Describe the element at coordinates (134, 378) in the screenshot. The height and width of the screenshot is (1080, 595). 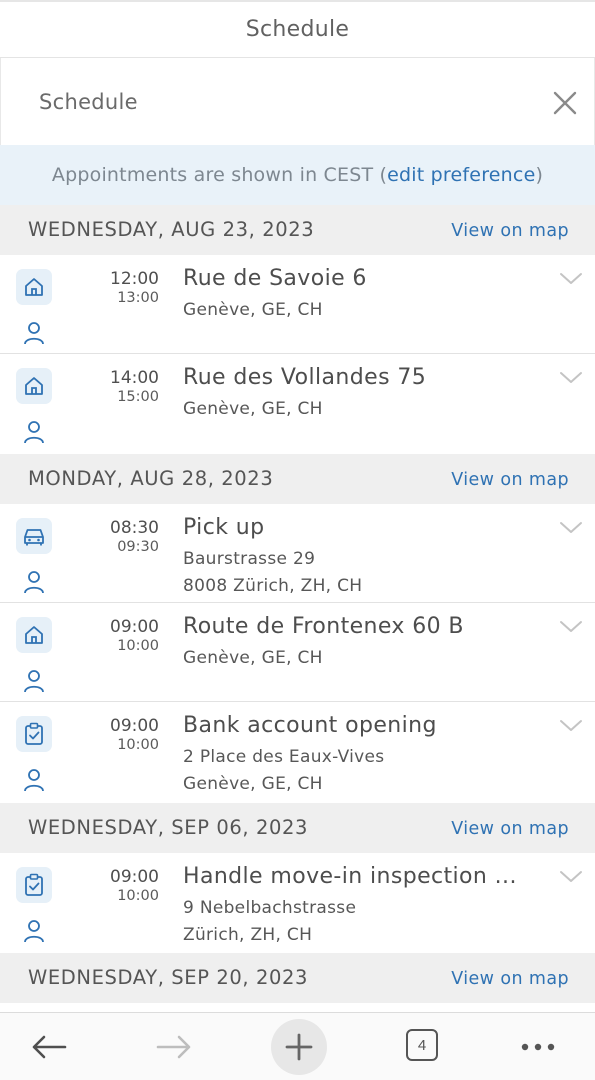
I see `start-time: 14:00` at that location.